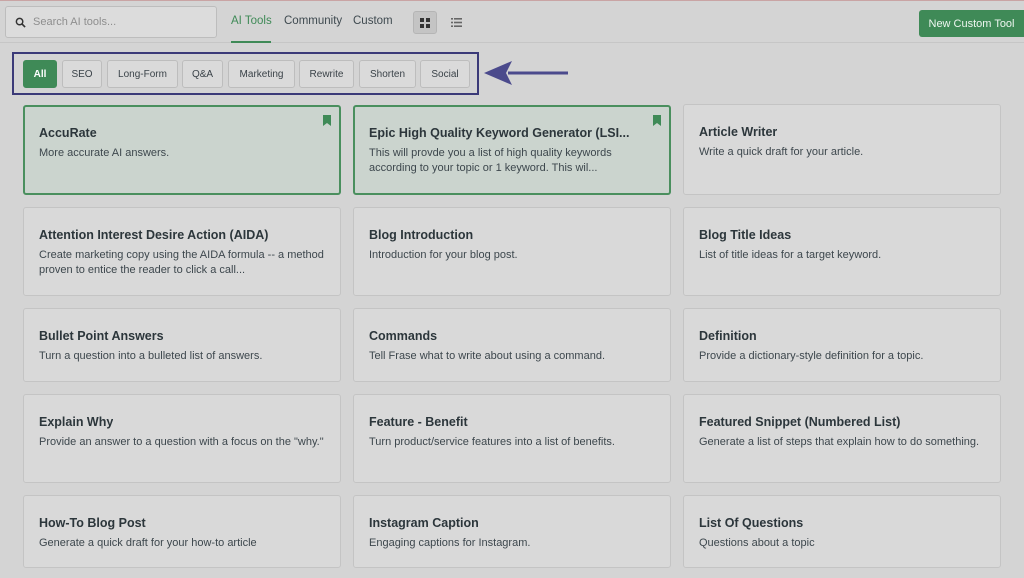 The width and height of the screenshot is (1024, 578). Describe the element at coordinates (745, 235) in the screenshot. I see `card-title: Blog Title Ideas` at that location.